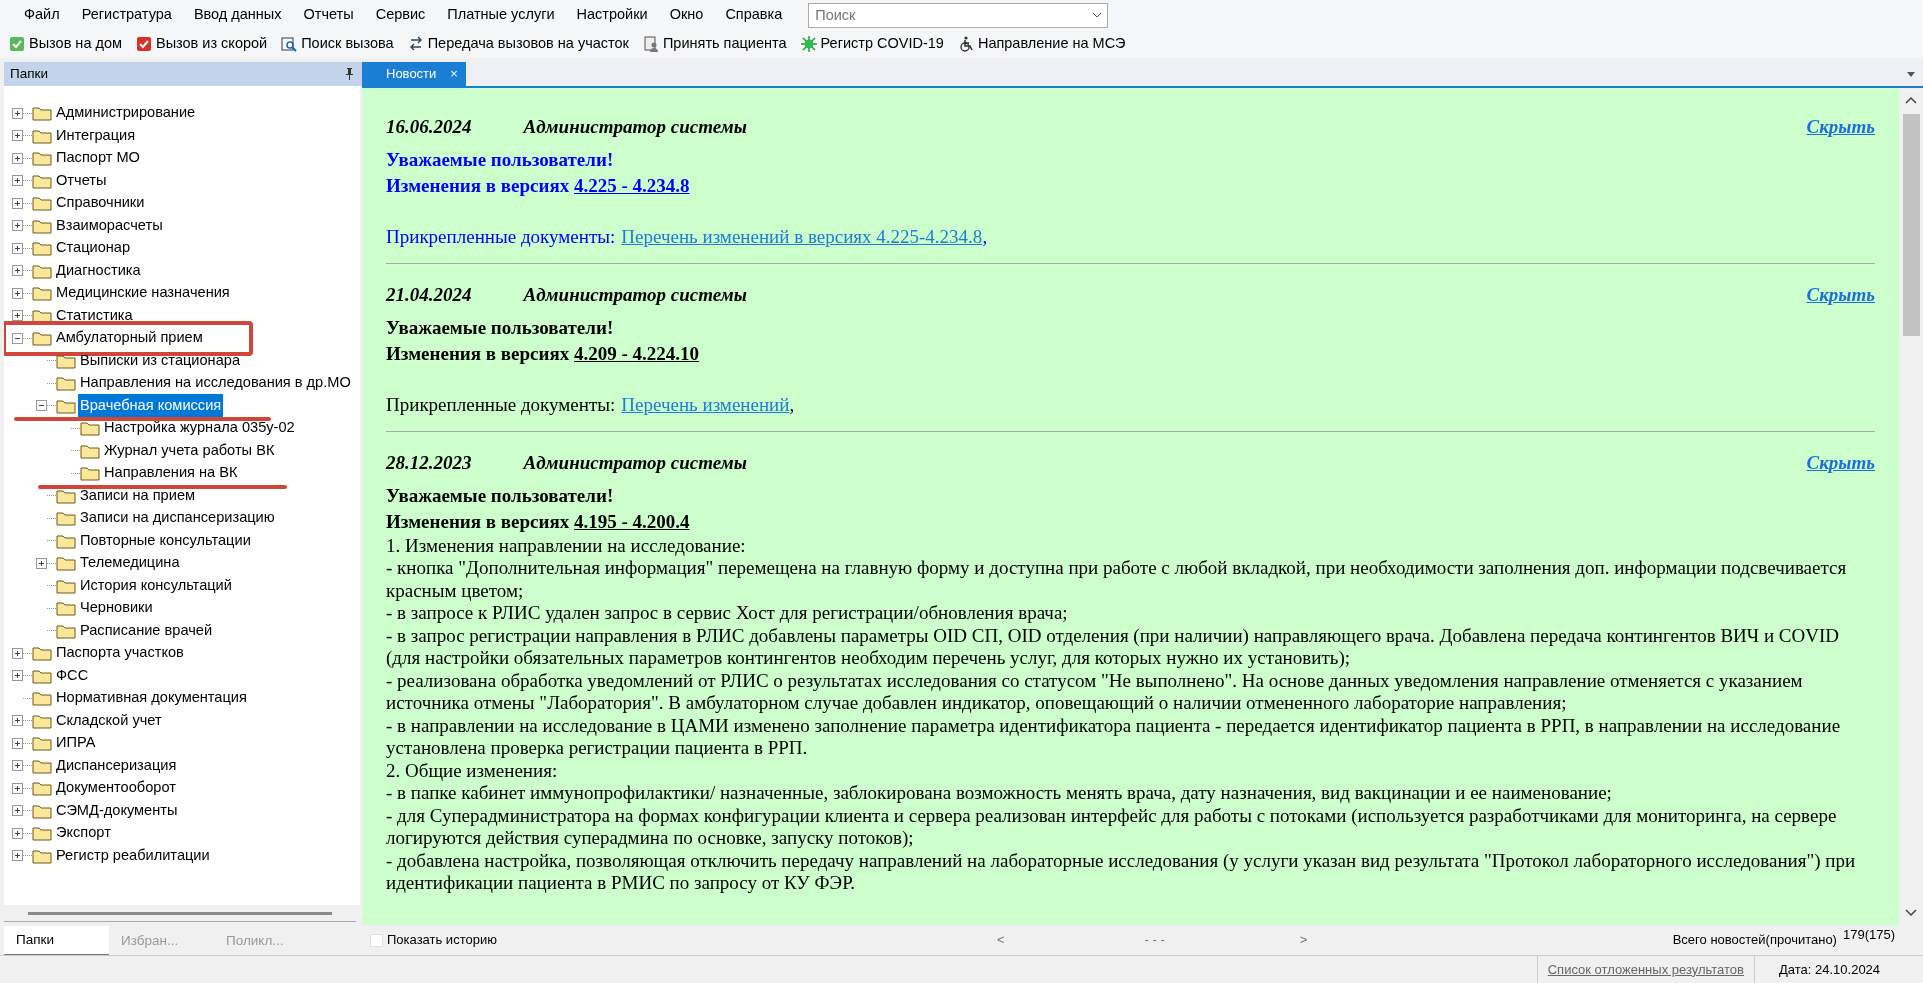 The width and height of the screenshot is (1923, 983). I want to click on tree-item: Повторные консультации, so click(165, 540).